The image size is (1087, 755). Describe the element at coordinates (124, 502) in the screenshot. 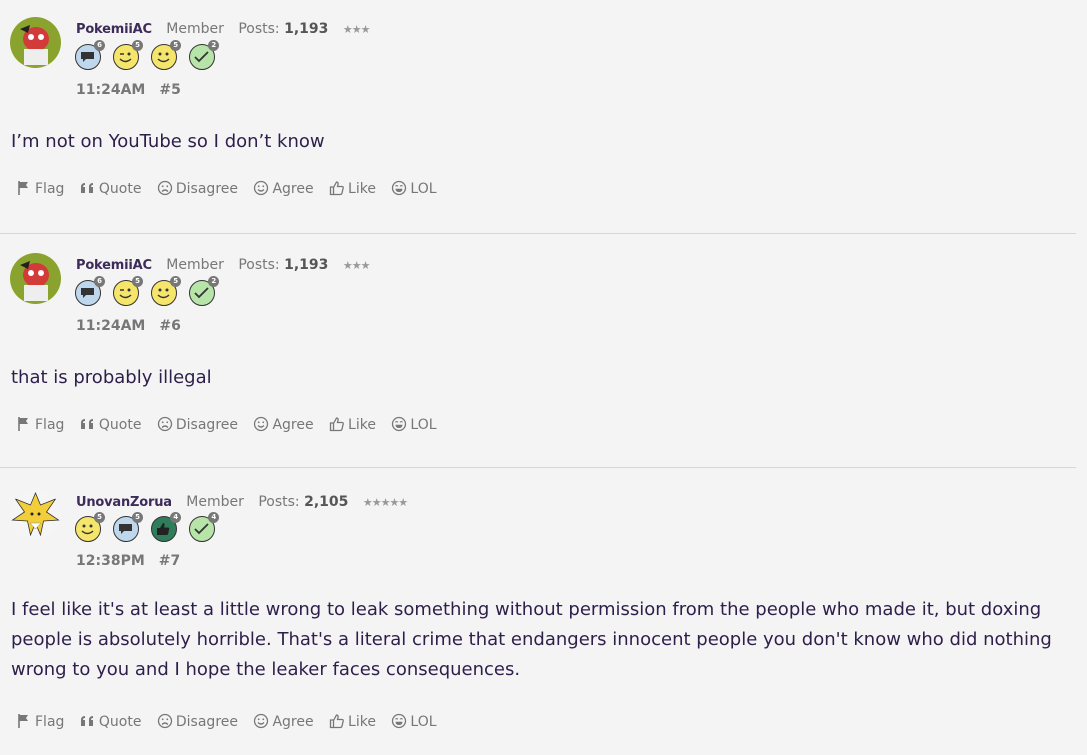

I see `username: UnovanZorua` at that location.